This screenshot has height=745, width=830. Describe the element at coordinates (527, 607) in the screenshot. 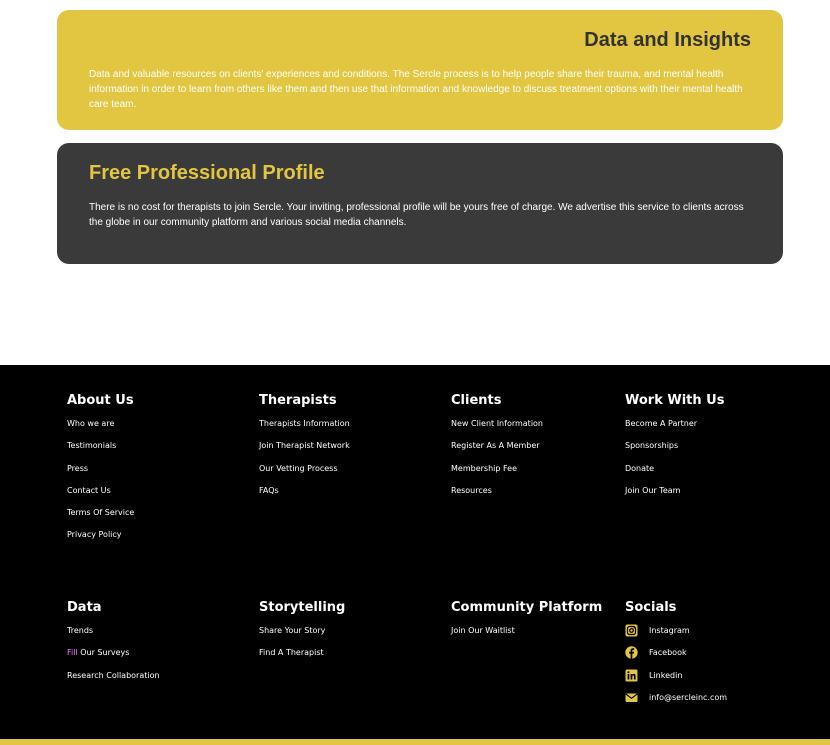

I see `footer-community-heading: Community Platform` at that location.